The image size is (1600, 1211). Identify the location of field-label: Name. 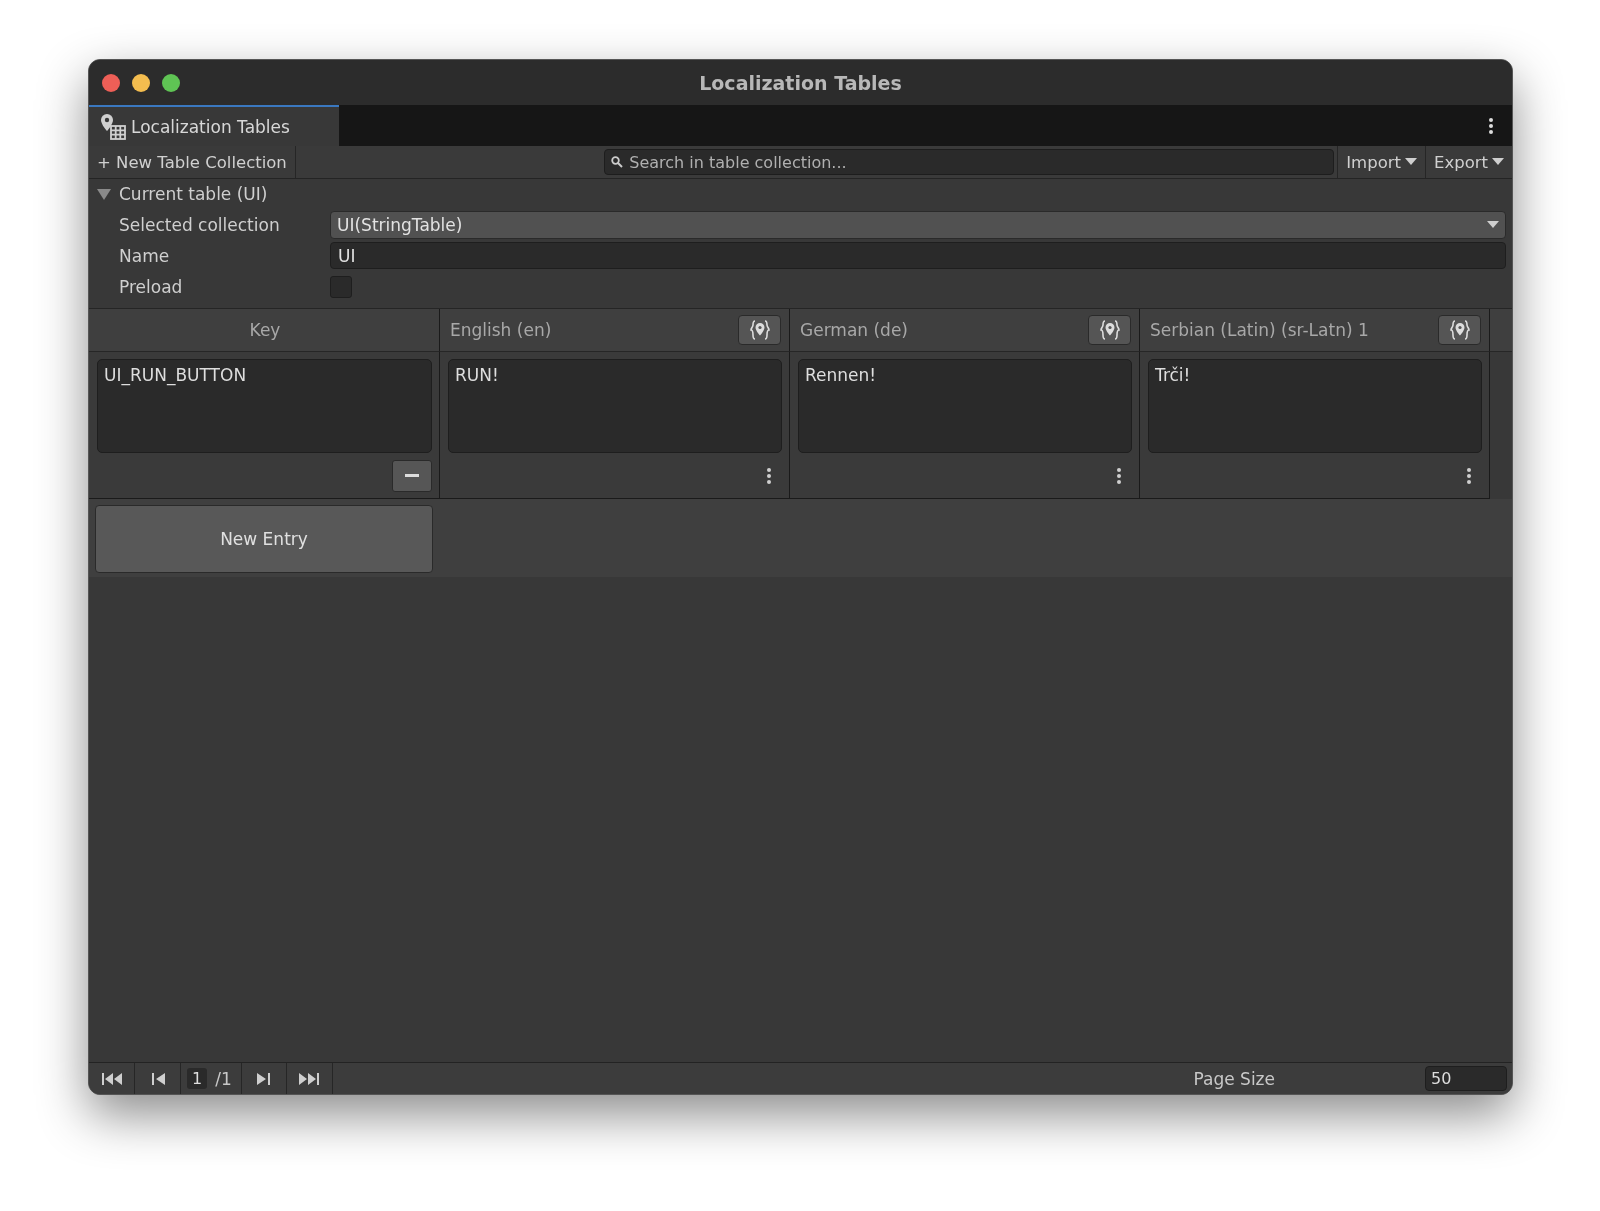
(145, 255).